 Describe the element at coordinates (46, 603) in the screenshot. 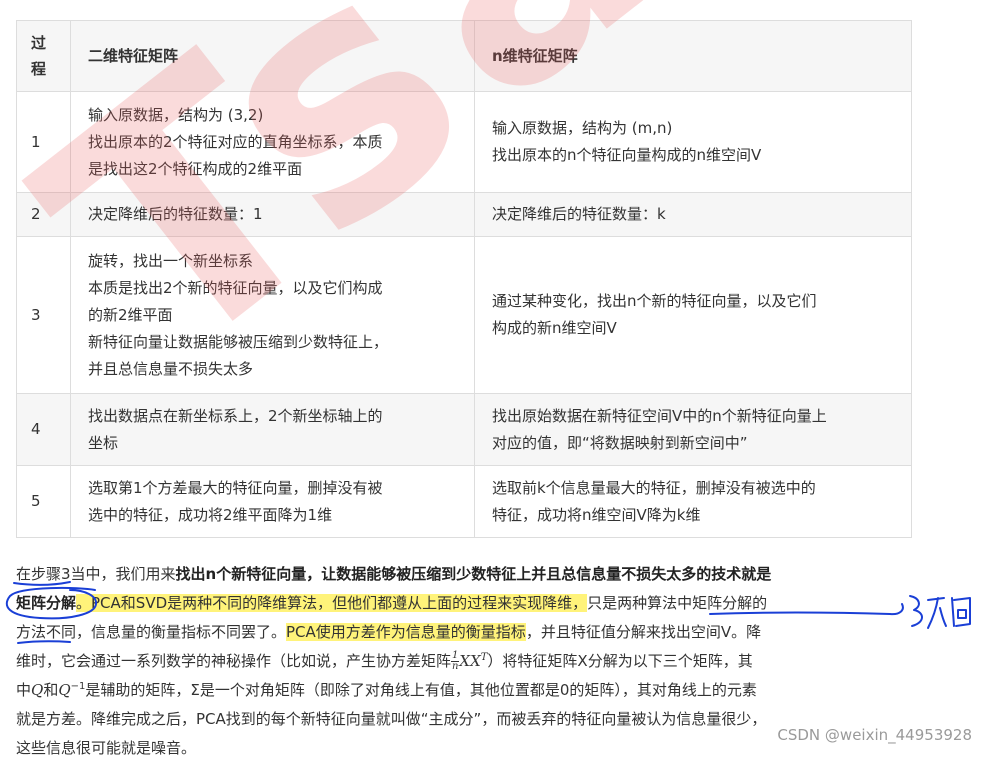

I see `keyword-matrix-decomposition: 矩阵分解` at that location.